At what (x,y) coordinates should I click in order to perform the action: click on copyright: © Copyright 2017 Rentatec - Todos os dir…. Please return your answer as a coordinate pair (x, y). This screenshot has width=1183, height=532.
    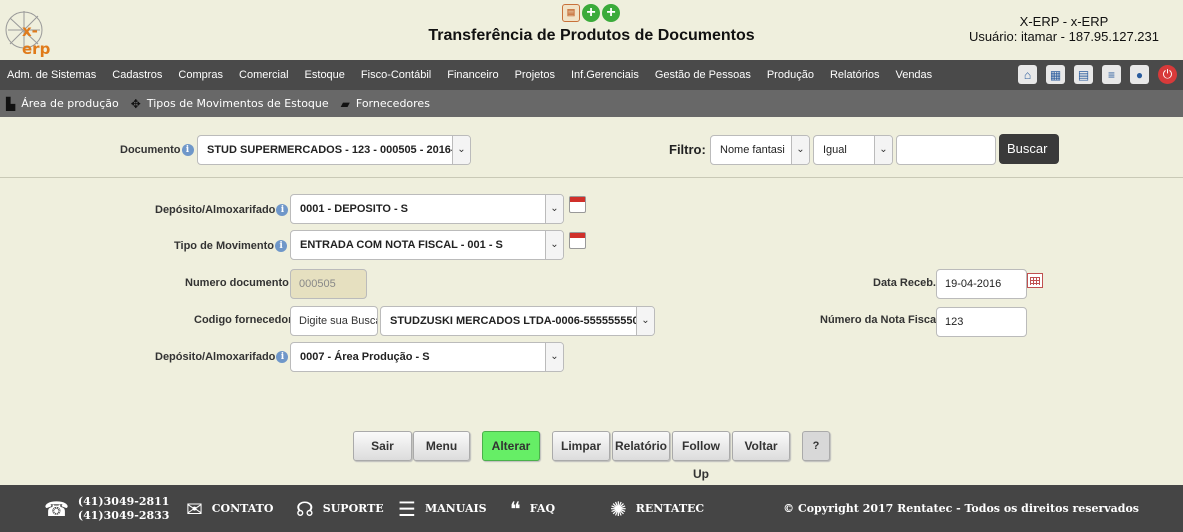
    Looking at the image, I should click on (961, 508).